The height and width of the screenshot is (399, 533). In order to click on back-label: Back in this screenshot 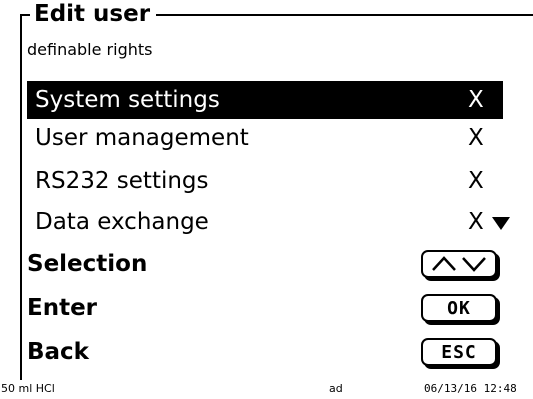, I will do `click(58, 352)`.